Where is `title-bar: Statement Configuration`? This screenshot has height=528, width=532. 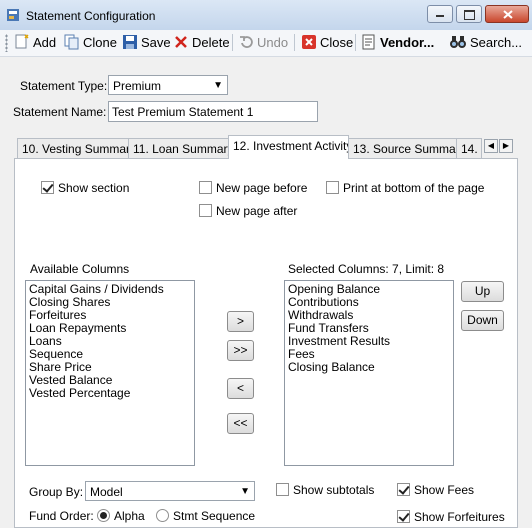
title-bar: Statement Configuration is located at coordinates (266, 15).